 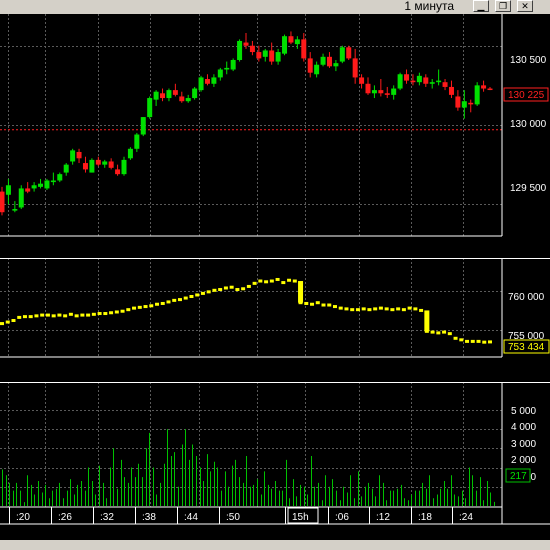 What do you see at coordinates (466, 517) in the screenshot?
I see `time-label: :24` at bounding box center [466, 517].